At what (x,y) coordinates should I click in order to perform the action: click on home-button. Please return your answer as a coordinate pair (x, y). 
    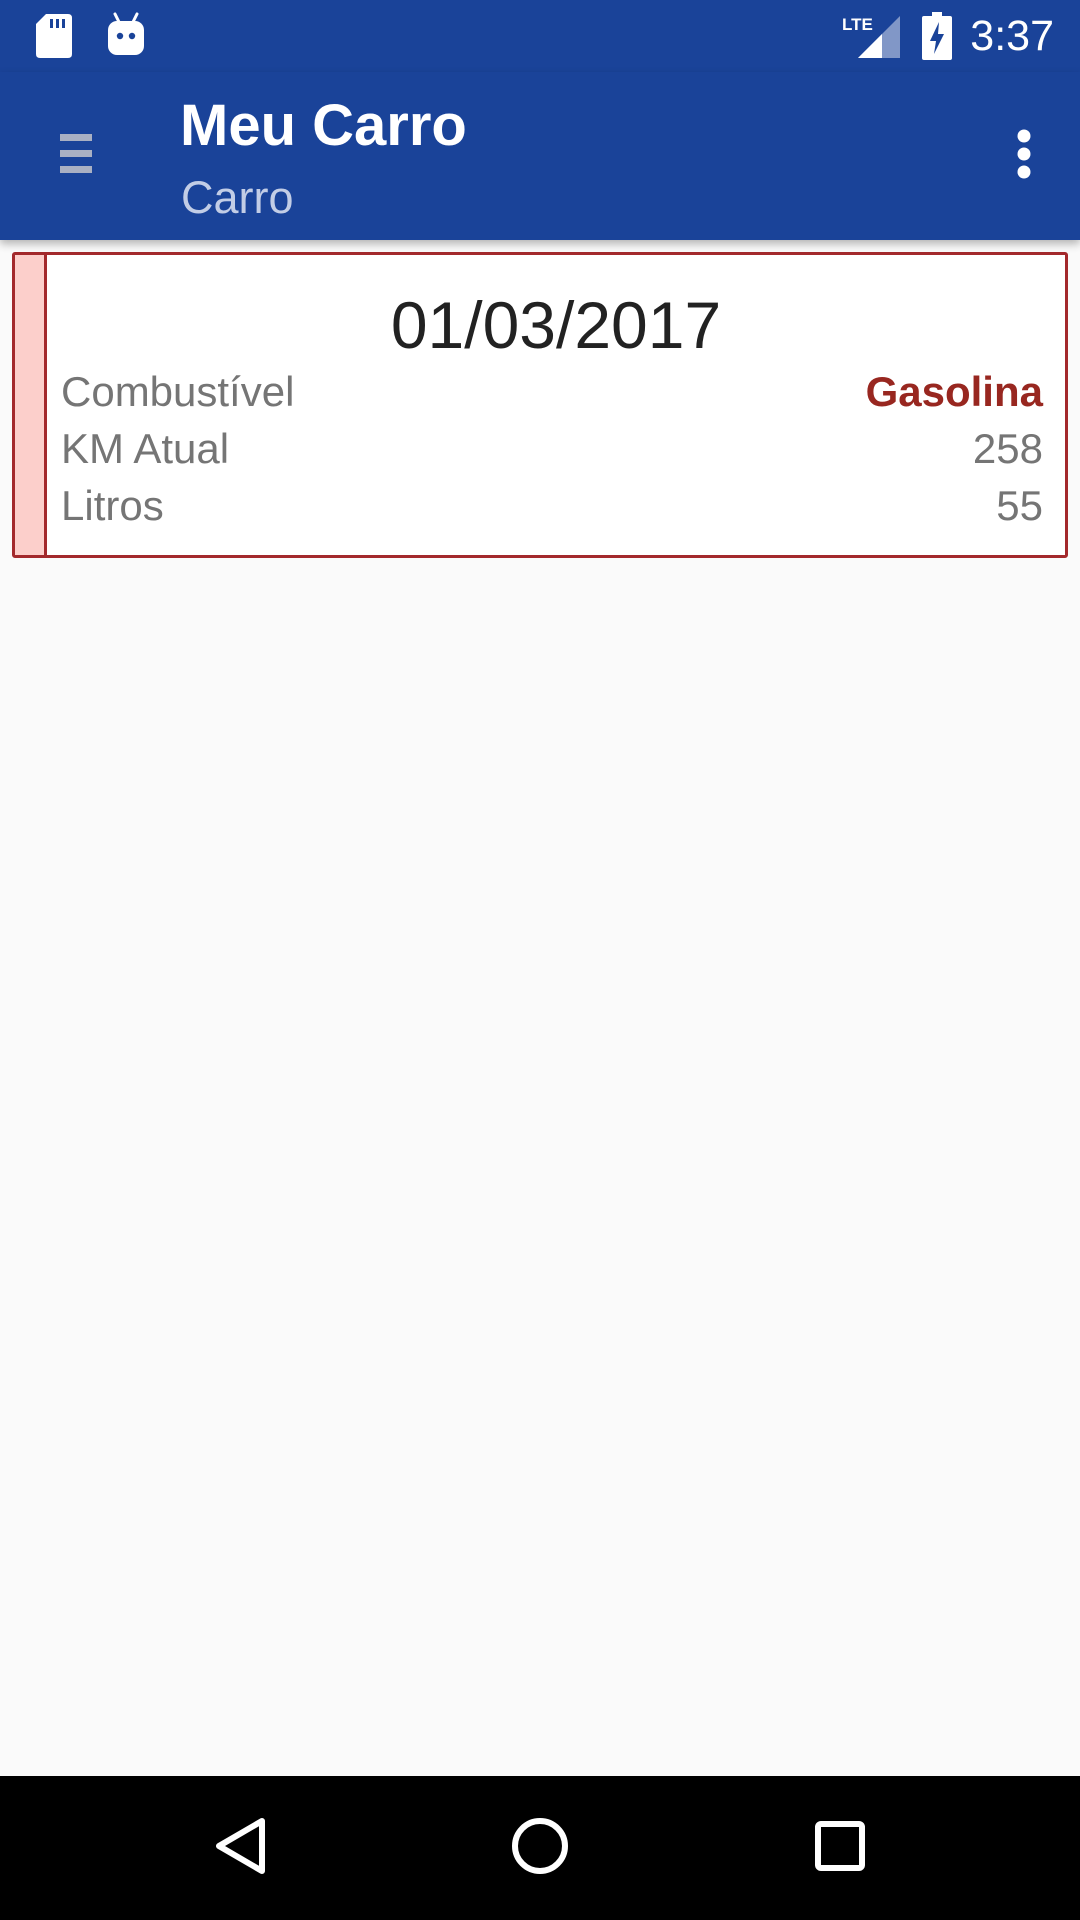
    Looking at the image, I should click on (540, 1848).